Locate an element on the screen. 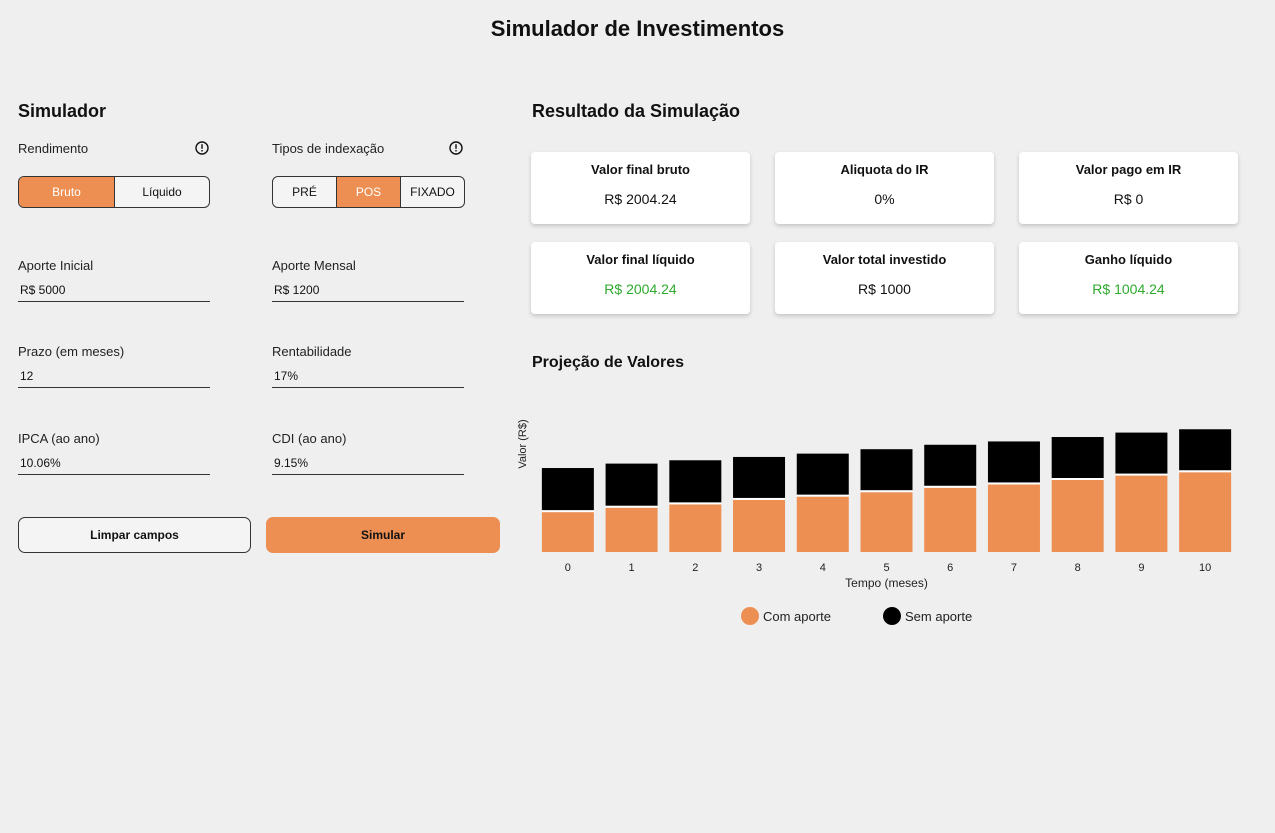  aporte-inicial-field: Aporte Inicial is located at coordinates (114, 280).